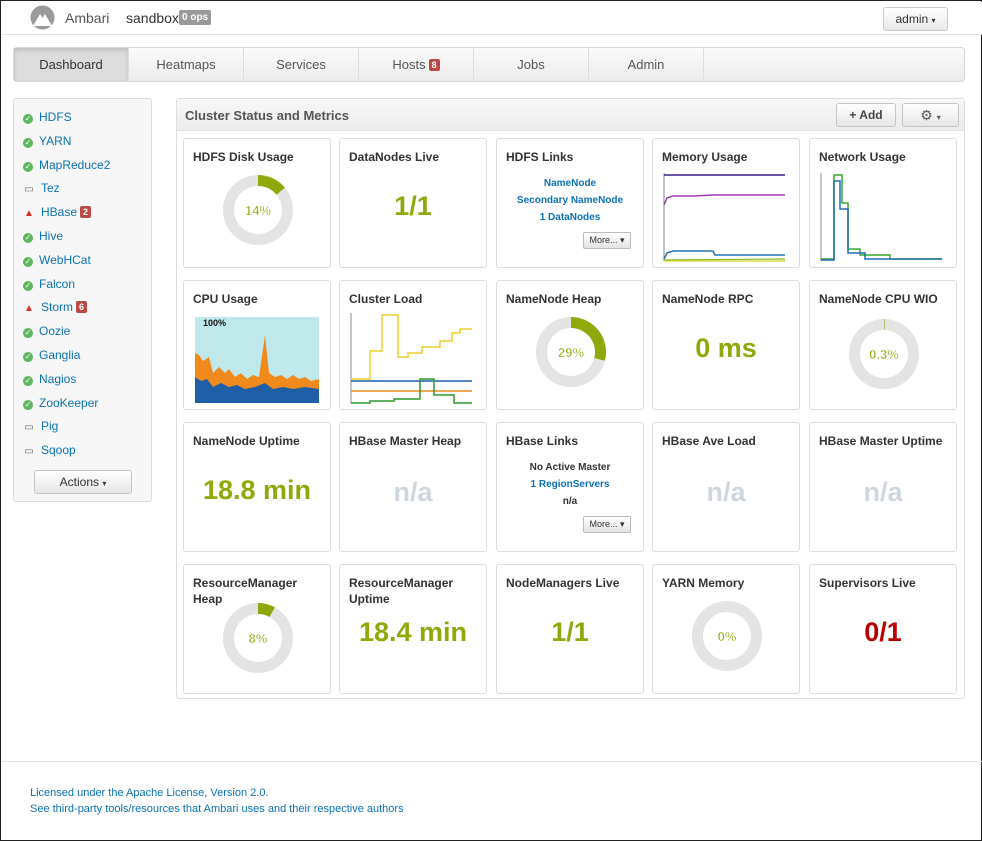  I want to click on regionservers-link: 1 RegionServers, so click(570, 484).